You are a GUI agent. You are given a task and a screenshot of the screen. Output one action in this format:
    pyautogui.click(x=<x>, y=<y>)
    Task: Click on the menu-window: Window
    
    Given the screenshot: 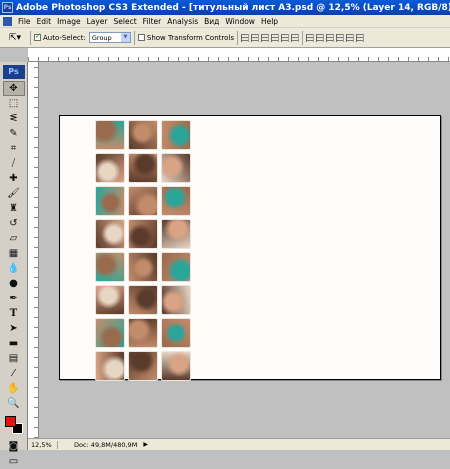 What is the action you would take?
    pyautogui.click(x=240, y=21)
    